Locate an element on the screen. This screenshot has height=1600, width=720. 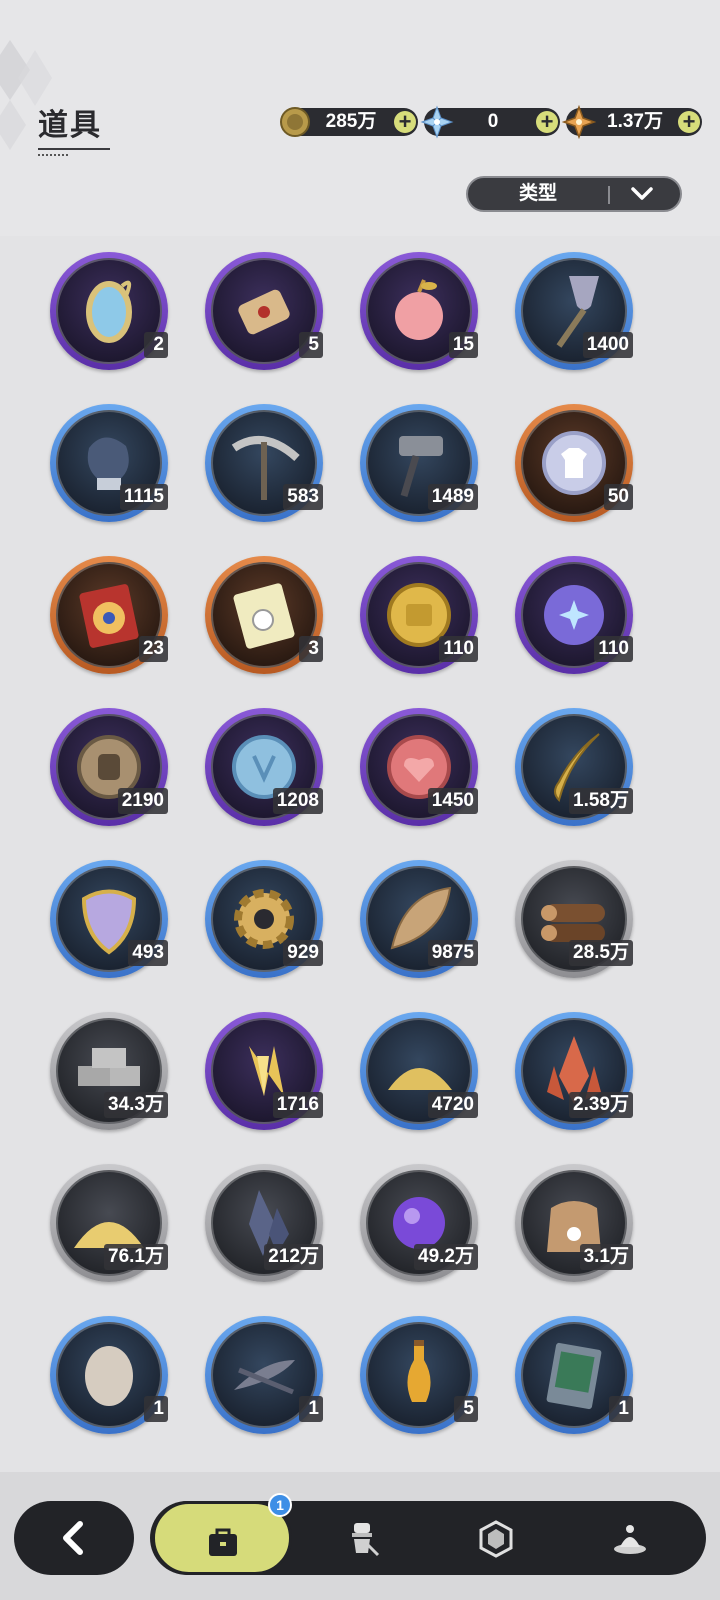
item-slot-egg: 1 is located at coordinates (111, 1376).